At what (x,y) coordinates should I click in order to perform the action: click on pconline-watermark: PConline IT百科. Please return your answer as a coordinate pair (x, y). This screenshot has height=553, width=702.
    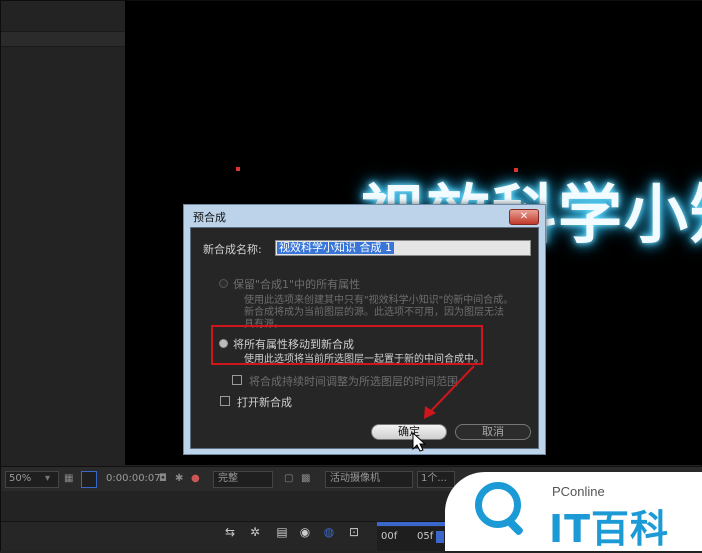
    Looking at the image, I should click on (573, 511).